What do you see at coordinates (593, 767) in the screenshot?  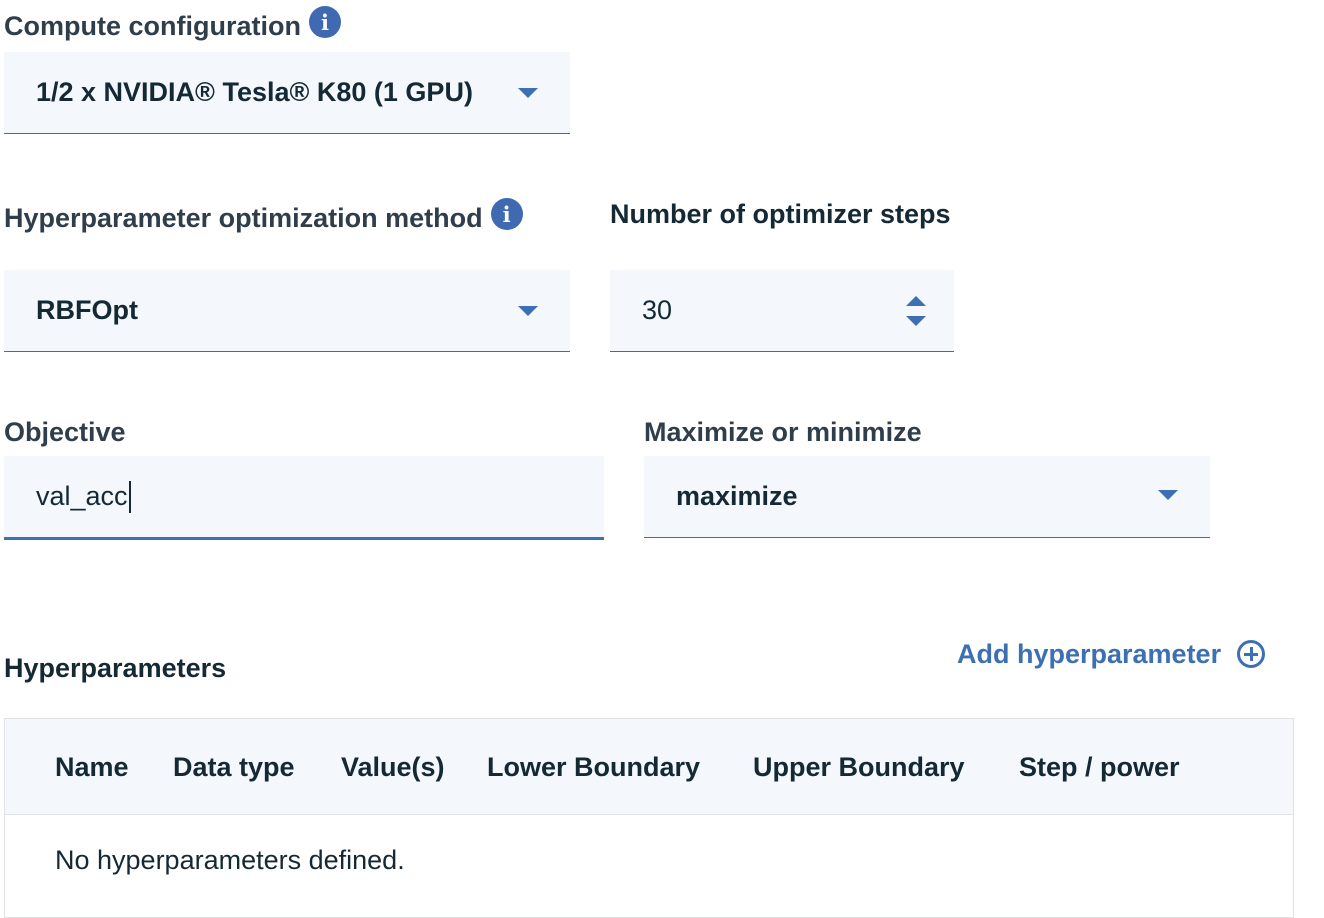 I see `column-header-lower-boundary: Lower Boundary` at bounding box center [593, 767].